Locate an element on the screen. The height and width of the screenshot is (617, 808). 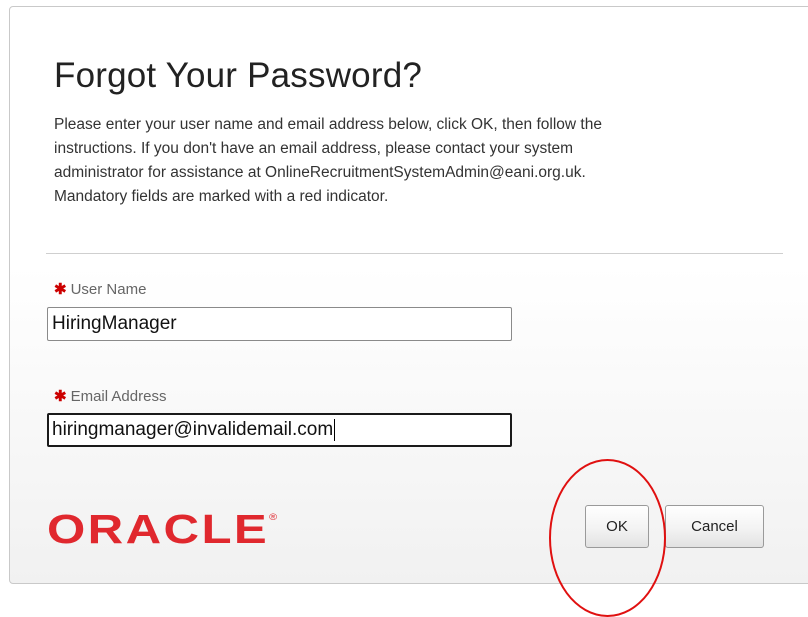
user-name-input: HiringManager is located at coordinates (279, 324).